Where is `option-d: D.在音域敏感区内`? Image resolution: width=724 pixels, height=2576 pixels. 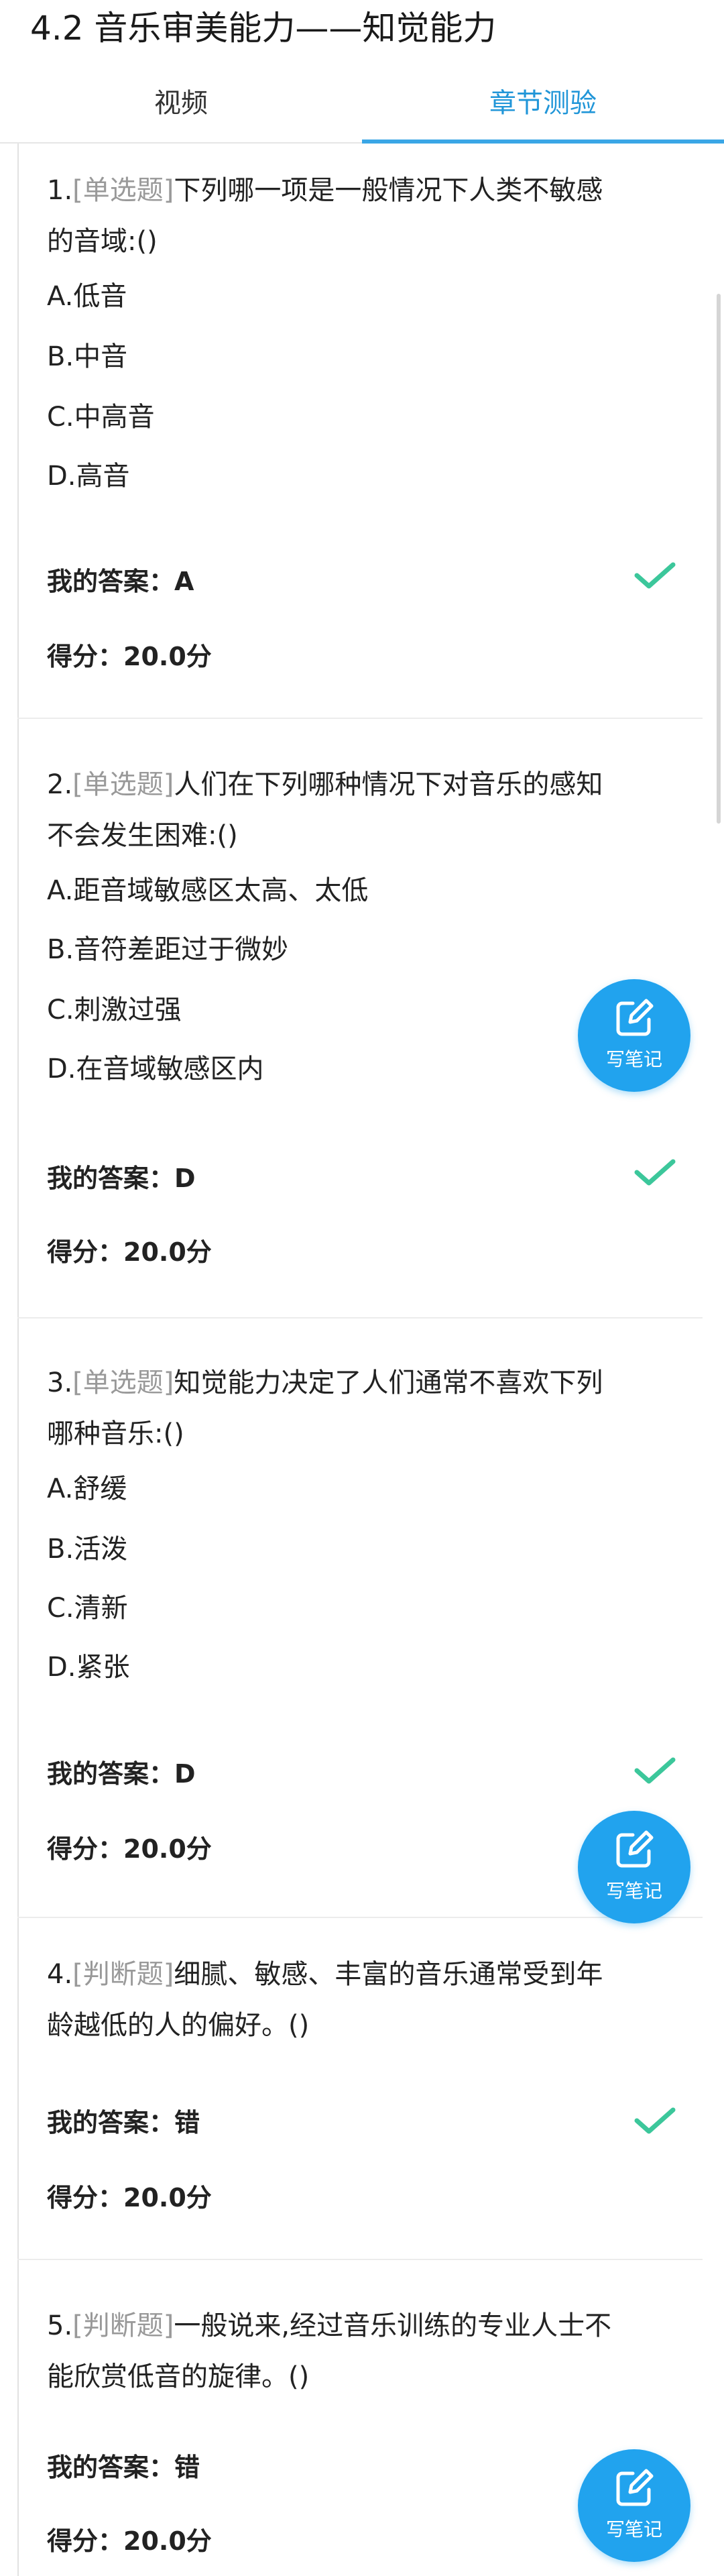 option-d: D.在音域敏感区内 is located at coordinates (155, 1069).